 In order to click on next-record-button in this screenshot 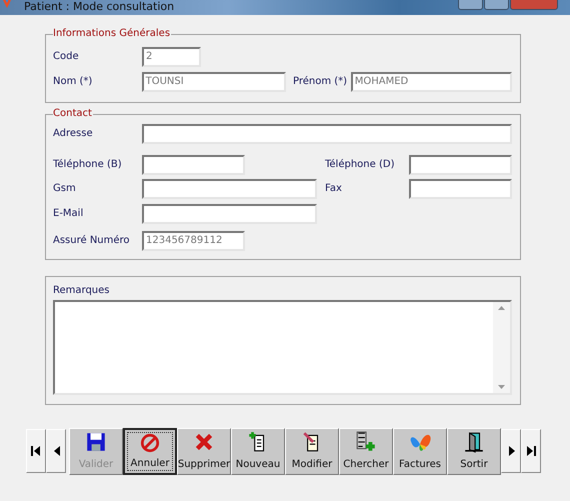, I will do `click(511, 451)`.